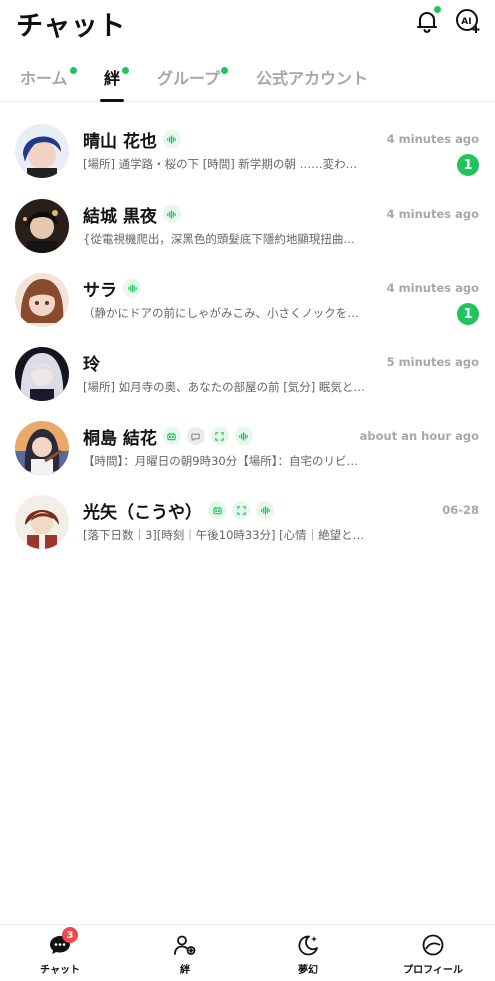  What do you see at coordinates (247, 79) in the screenshot?
I see `tab-bar: ホーム 絆 グループ 公式アカウント` at bounding box center [247, 79].